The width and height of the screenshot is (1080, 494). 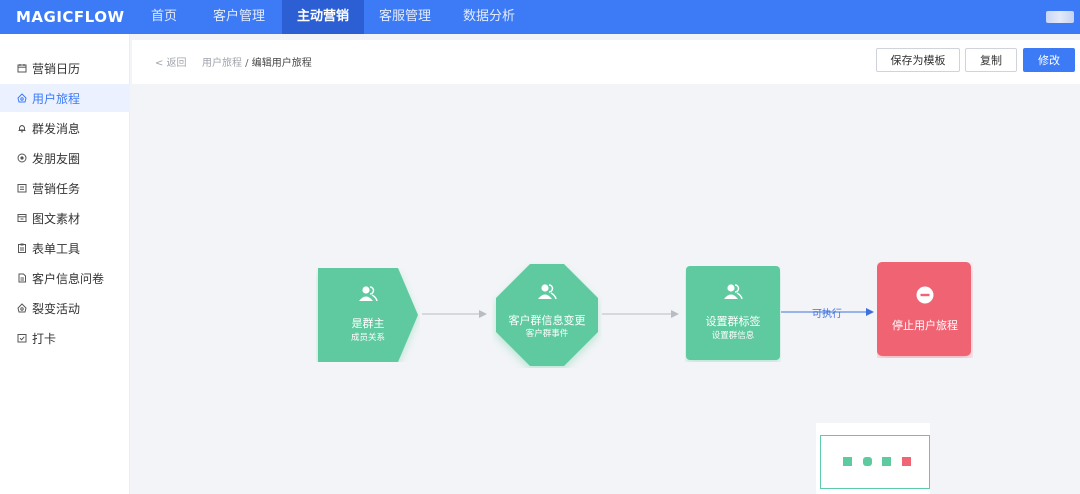 I want to click on edit-button: 修改, so click(x=1049, y=60).